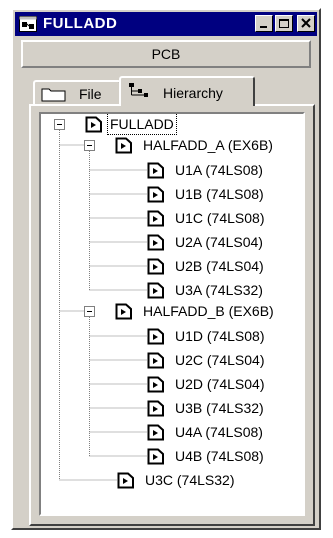  Describe the element at coordinates (208, 311) in the screenshot. I see `tree-item-label: HALFADD_B (EX6B)` at that location.